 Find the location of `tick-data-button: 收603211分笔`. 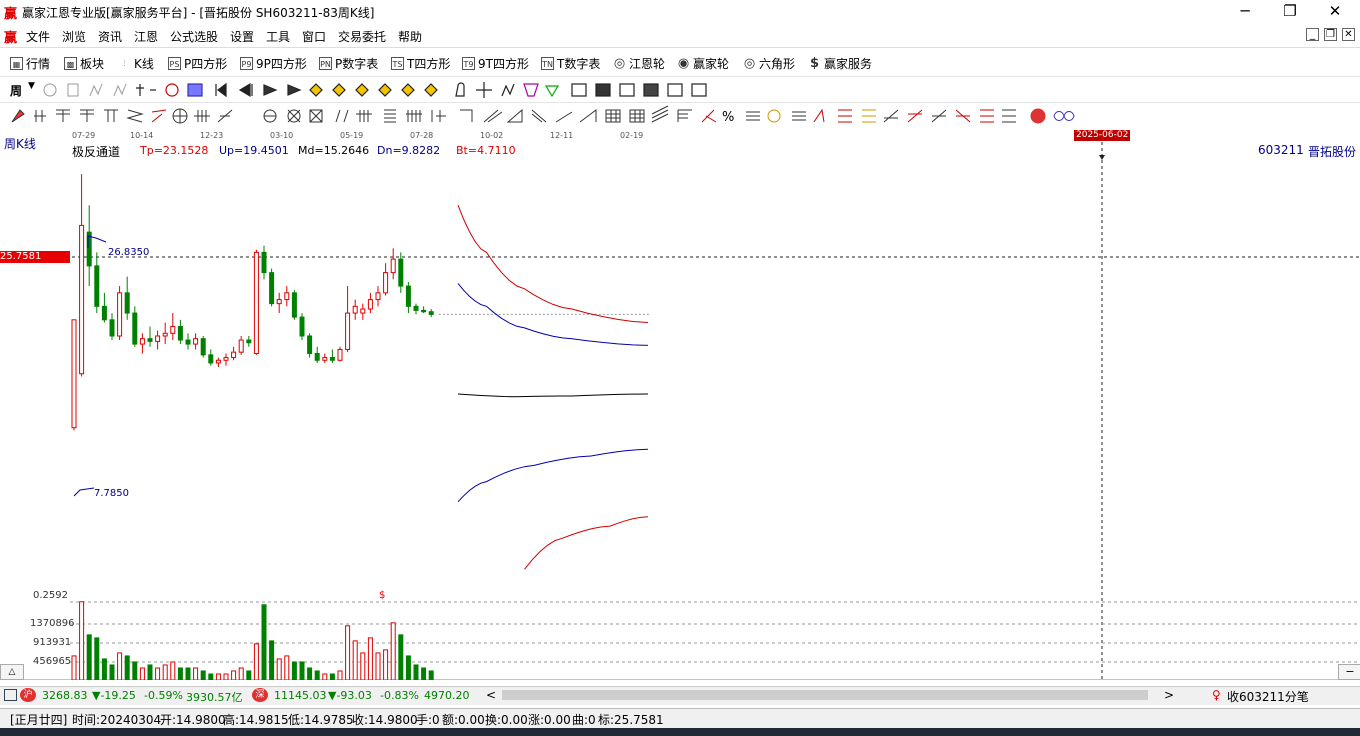

tick-data-button: 收603211分笔 is located at coordinates (1268, 696).